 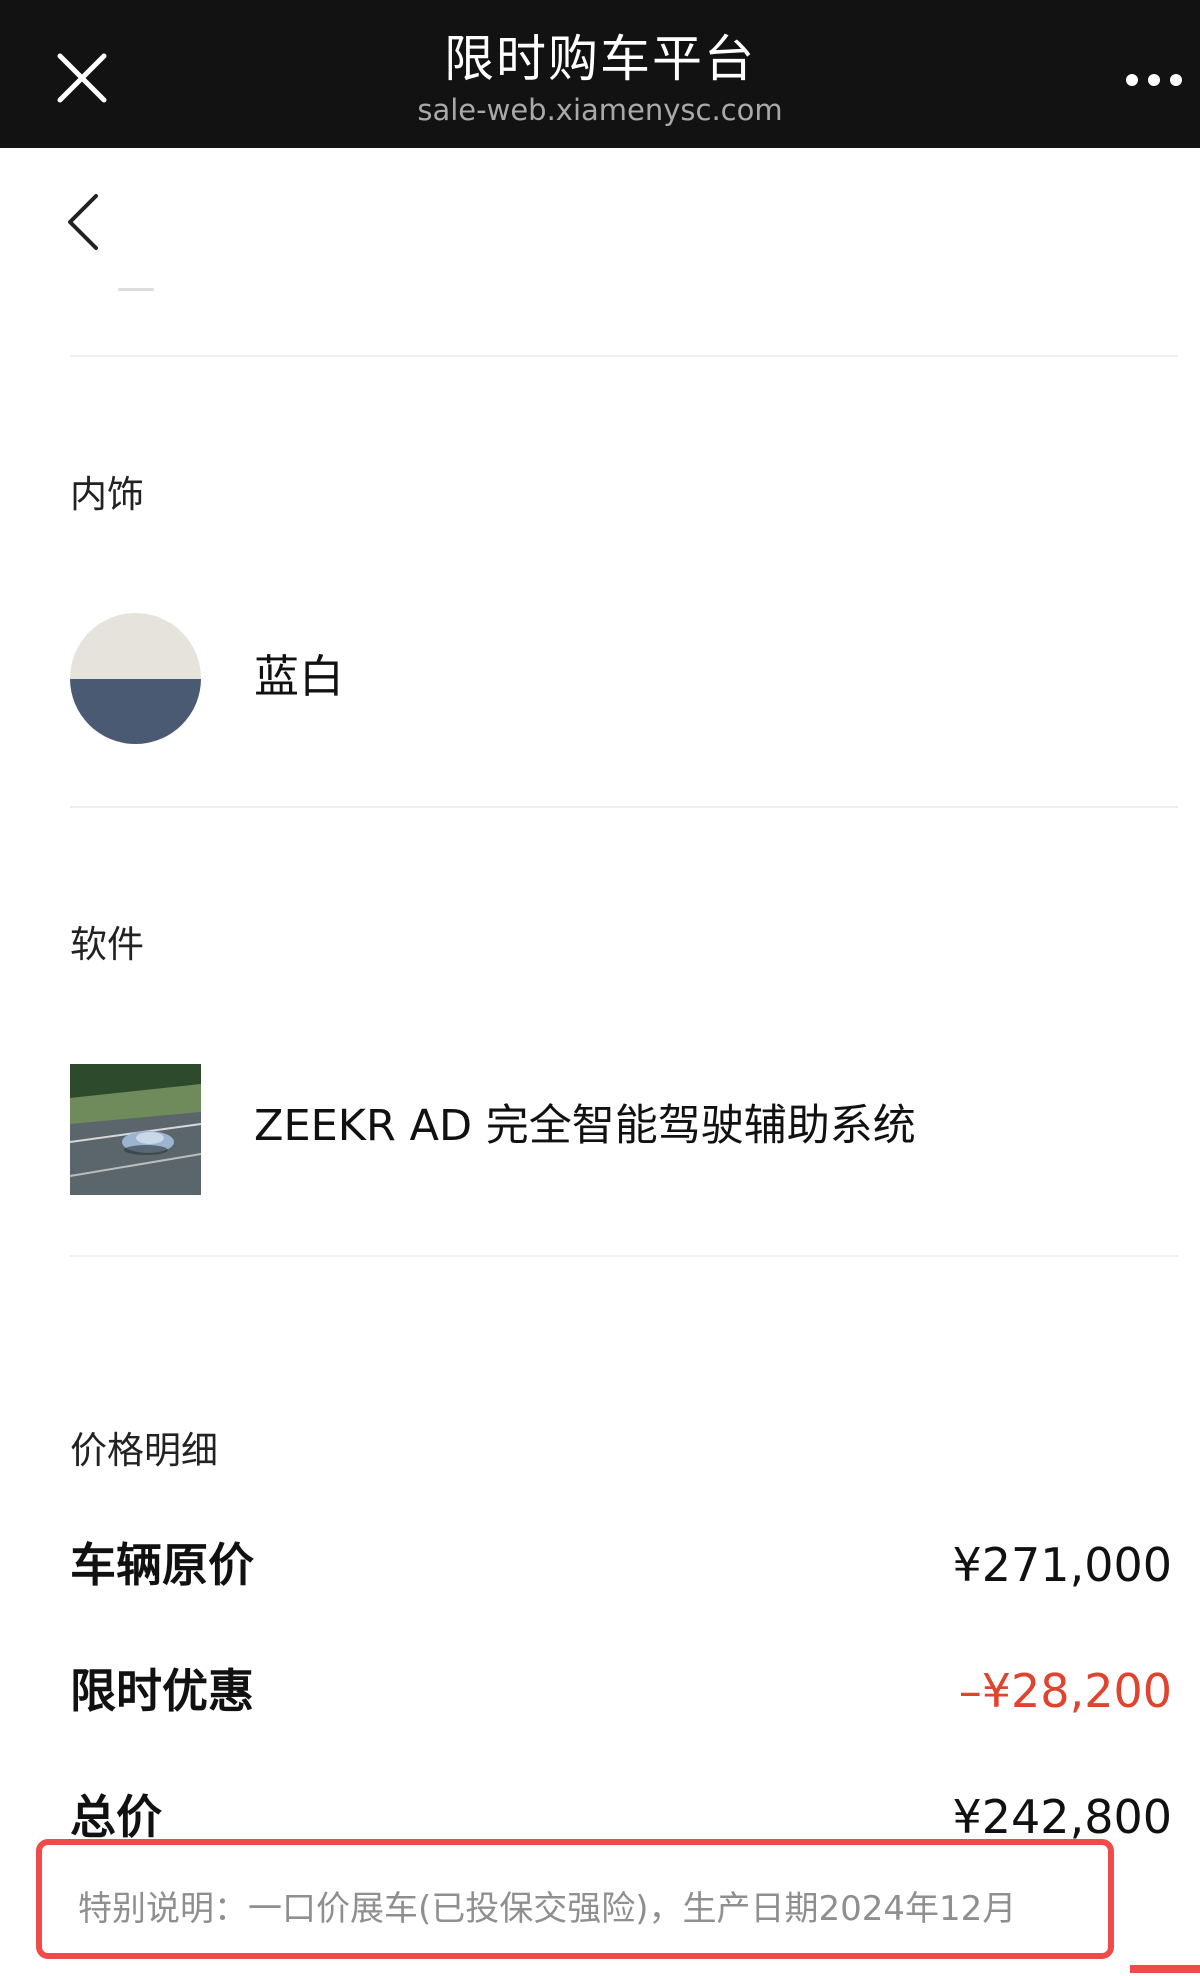 I want to click on discount-label: 限时优惠, so click(x=162, y=1691).